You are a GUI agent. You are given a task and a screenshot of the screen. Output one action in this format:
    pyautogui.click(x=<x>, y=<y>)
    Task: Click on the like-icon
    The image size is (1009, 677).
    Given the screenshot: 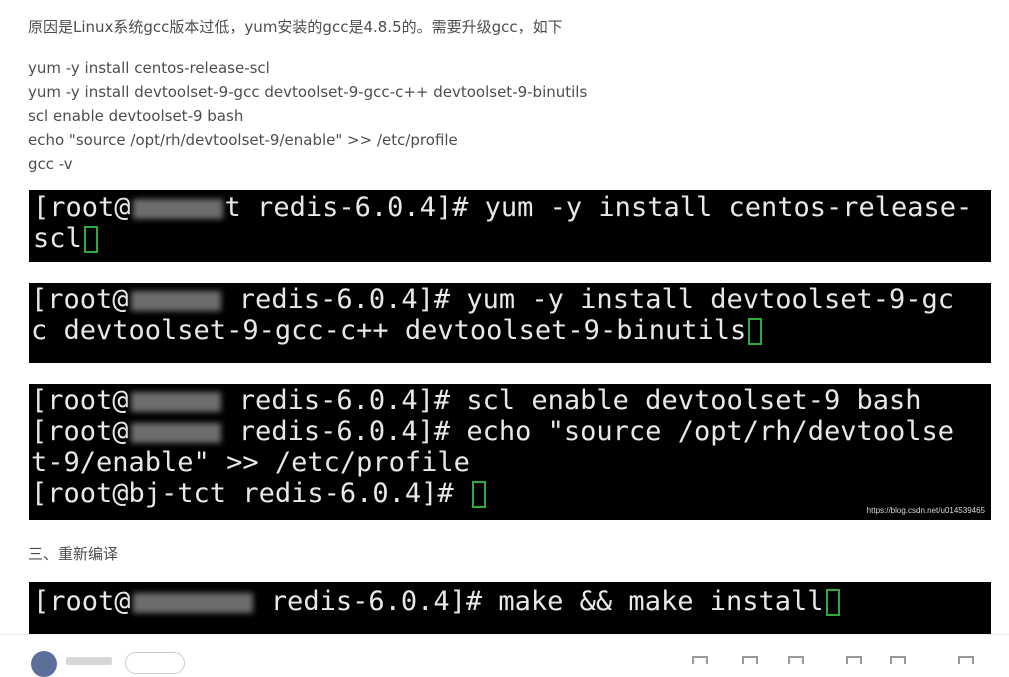 What is the action you would take?
    pyautogui.click(x=700, y=660)
    